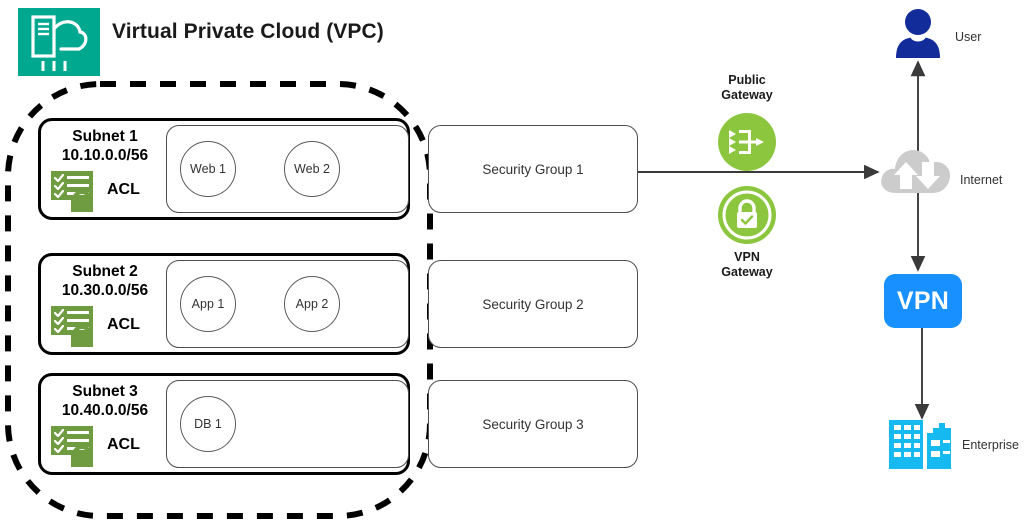 The image size is (1024, 523). I want to click on internet-label: Internet, so click(981, 180).